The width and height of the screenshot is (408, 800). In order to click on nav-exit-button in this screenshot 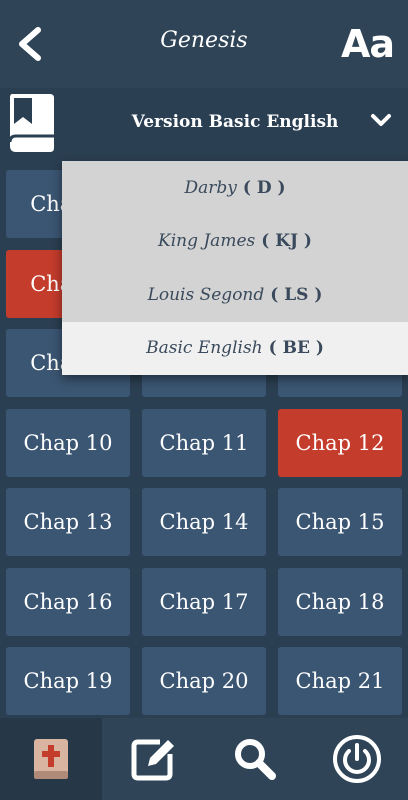, I will do `click(357, 759)`.